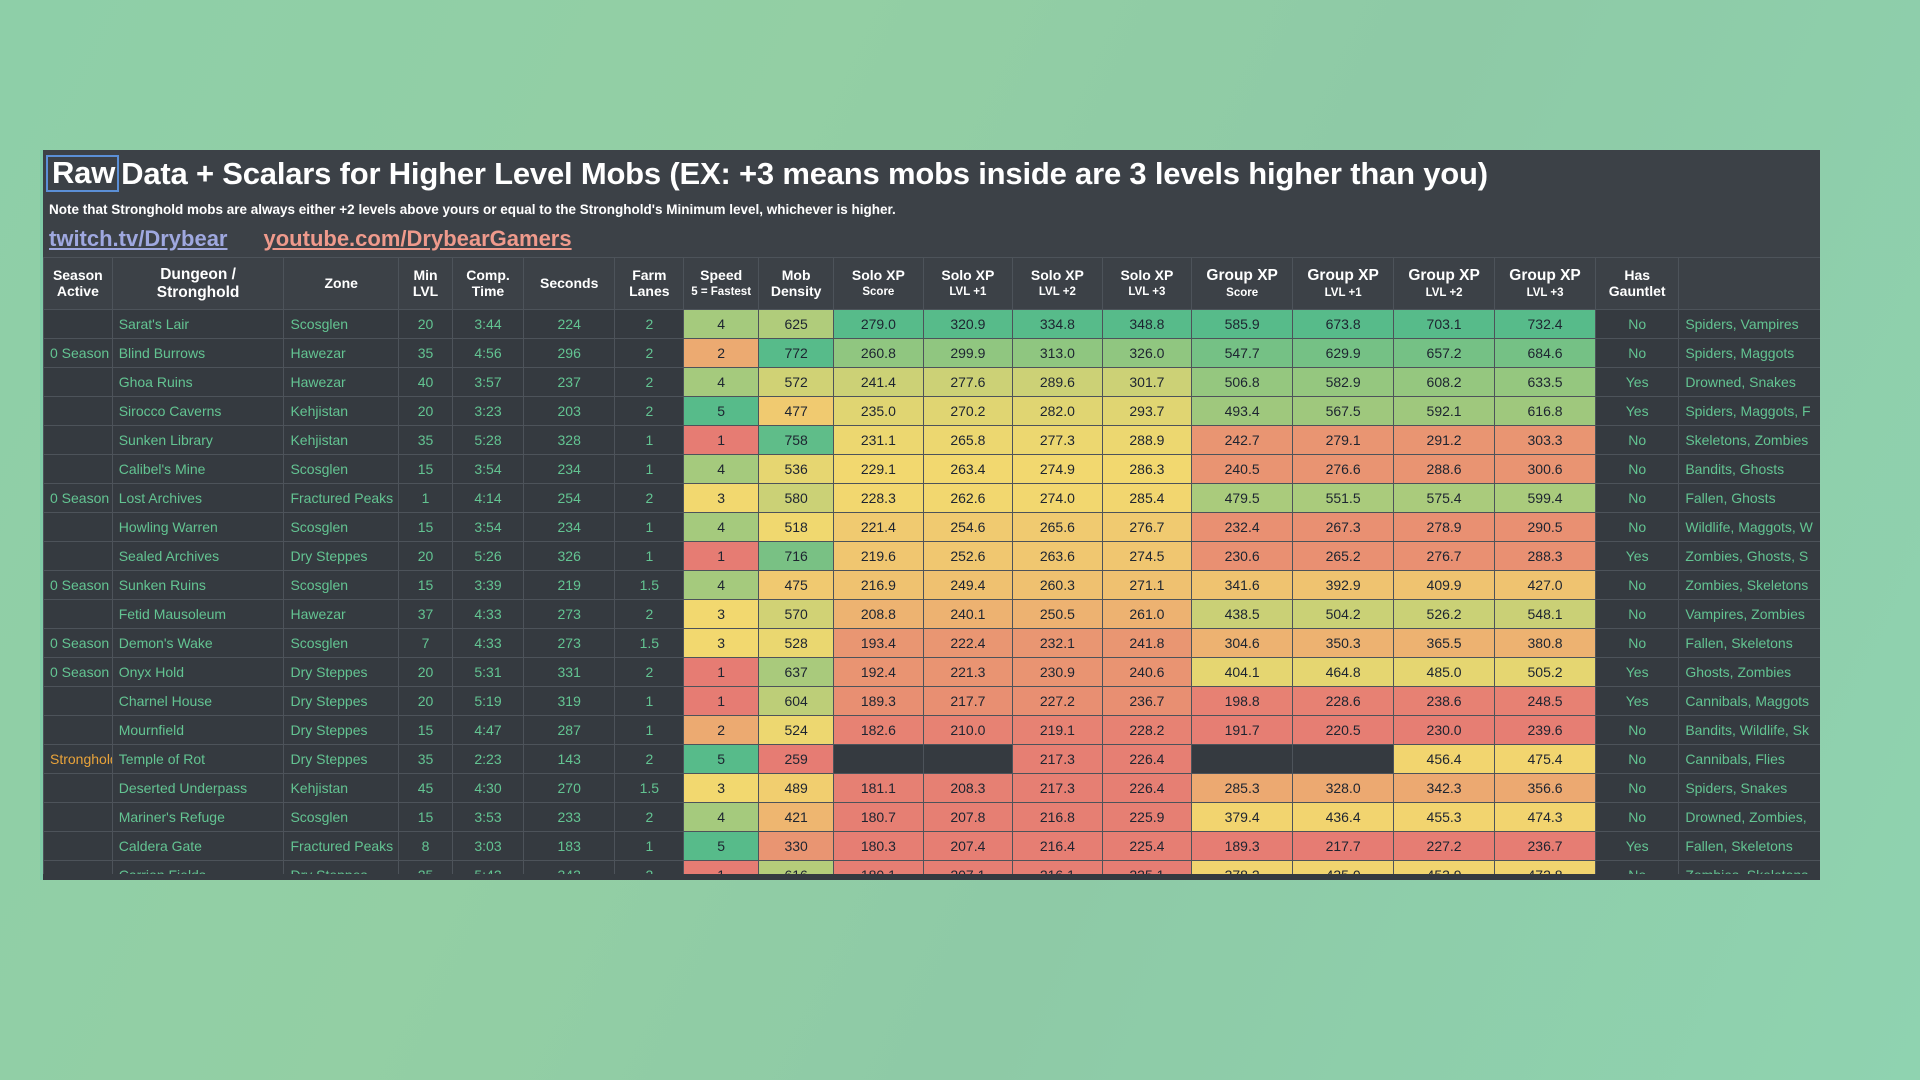 Image resolution: width=1920 pixels, height=1080 pixels. Describe the element at coordinates (1444, 527) in the screenshot. I see `cell-group-xp-2: 278.9` at that location.